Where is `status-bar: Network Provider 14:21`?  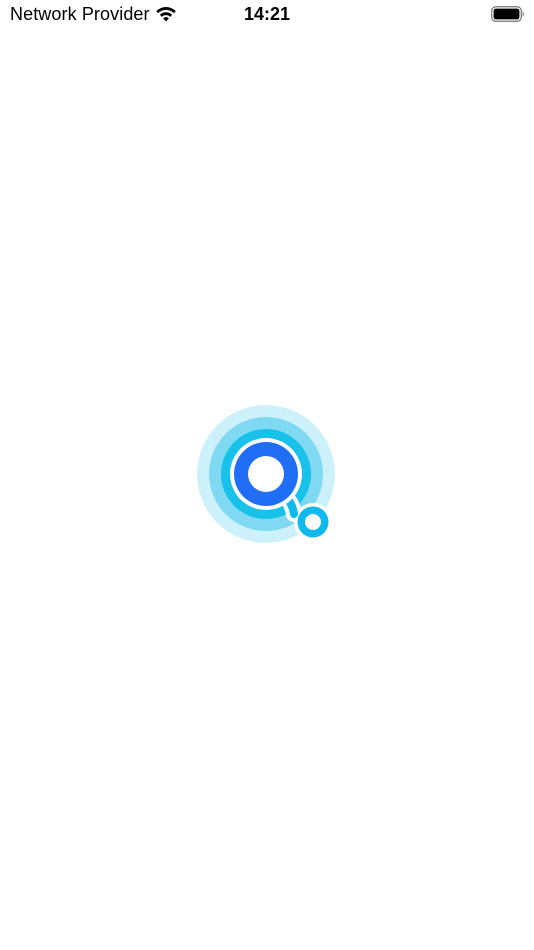 status-bar: Network Provider 14:21 is located at coordinates (267, 15).